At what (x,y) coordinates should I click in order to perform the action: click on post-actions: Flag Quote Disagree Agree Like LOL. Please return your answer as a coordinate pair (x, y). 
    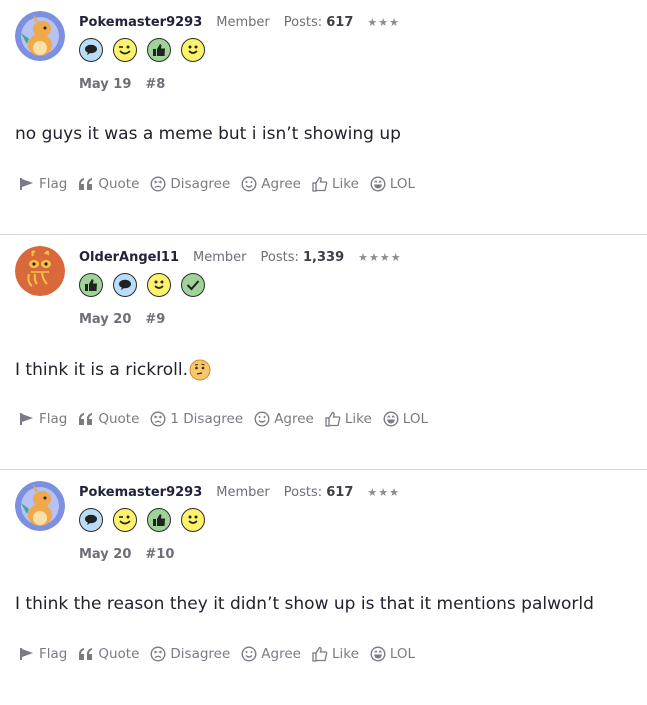
    Looking at the image, I should click on (217, 654).